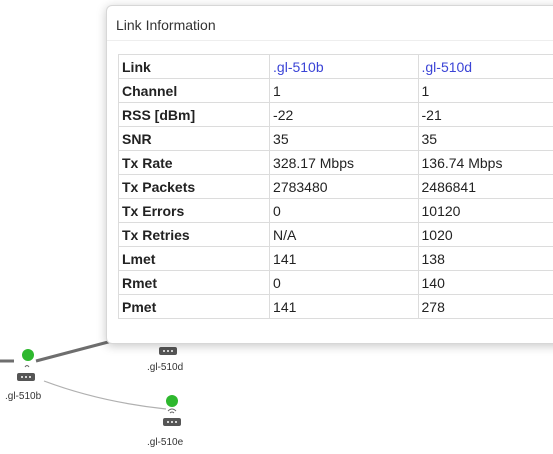 The image size is (553, 454). I want to click on table-row: Lmet 141 138, so click(335, 258).